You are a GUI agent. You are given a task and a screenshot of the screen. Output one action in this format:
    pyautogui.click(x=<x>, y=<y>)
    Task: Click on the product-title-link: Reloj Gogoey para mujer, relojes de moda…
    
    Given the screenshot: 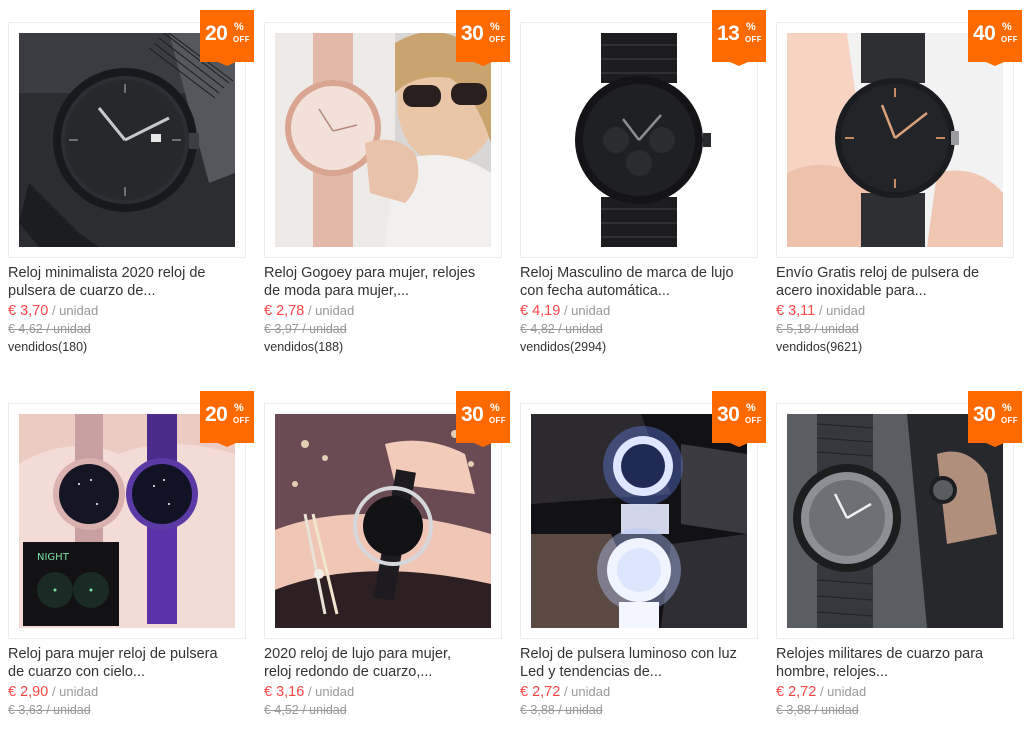 What is the action you would take?
    pyautogui.click(x=384, y=282)
    